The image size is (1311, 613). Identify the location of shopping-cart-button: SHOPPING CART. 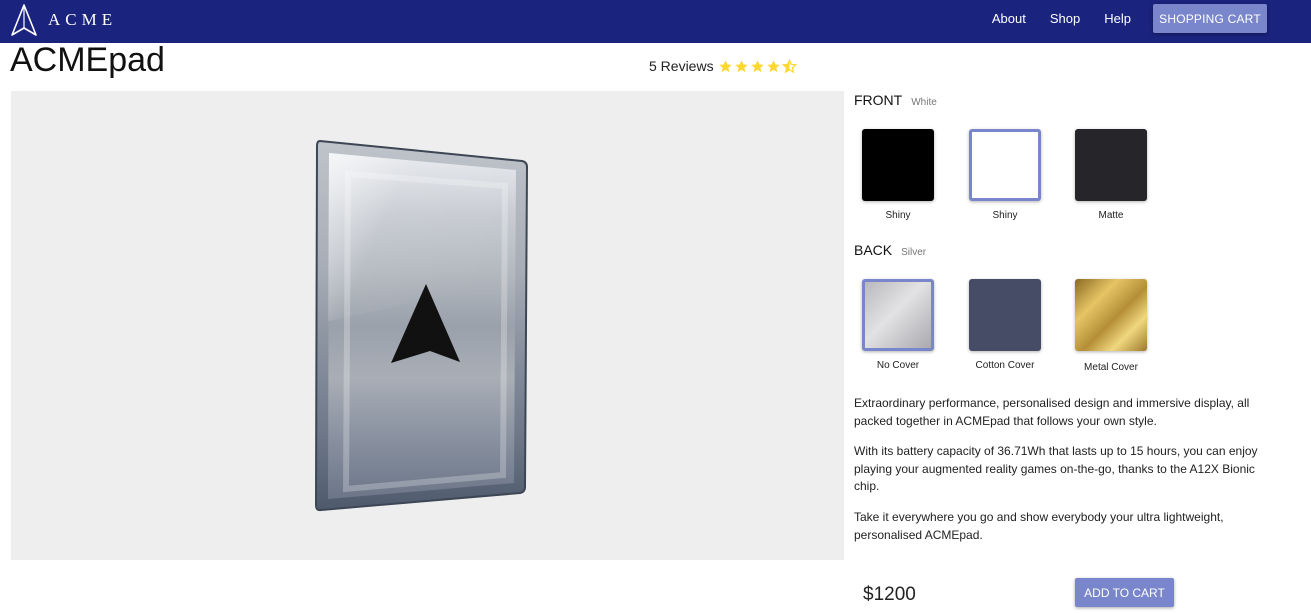
(1210, 18).